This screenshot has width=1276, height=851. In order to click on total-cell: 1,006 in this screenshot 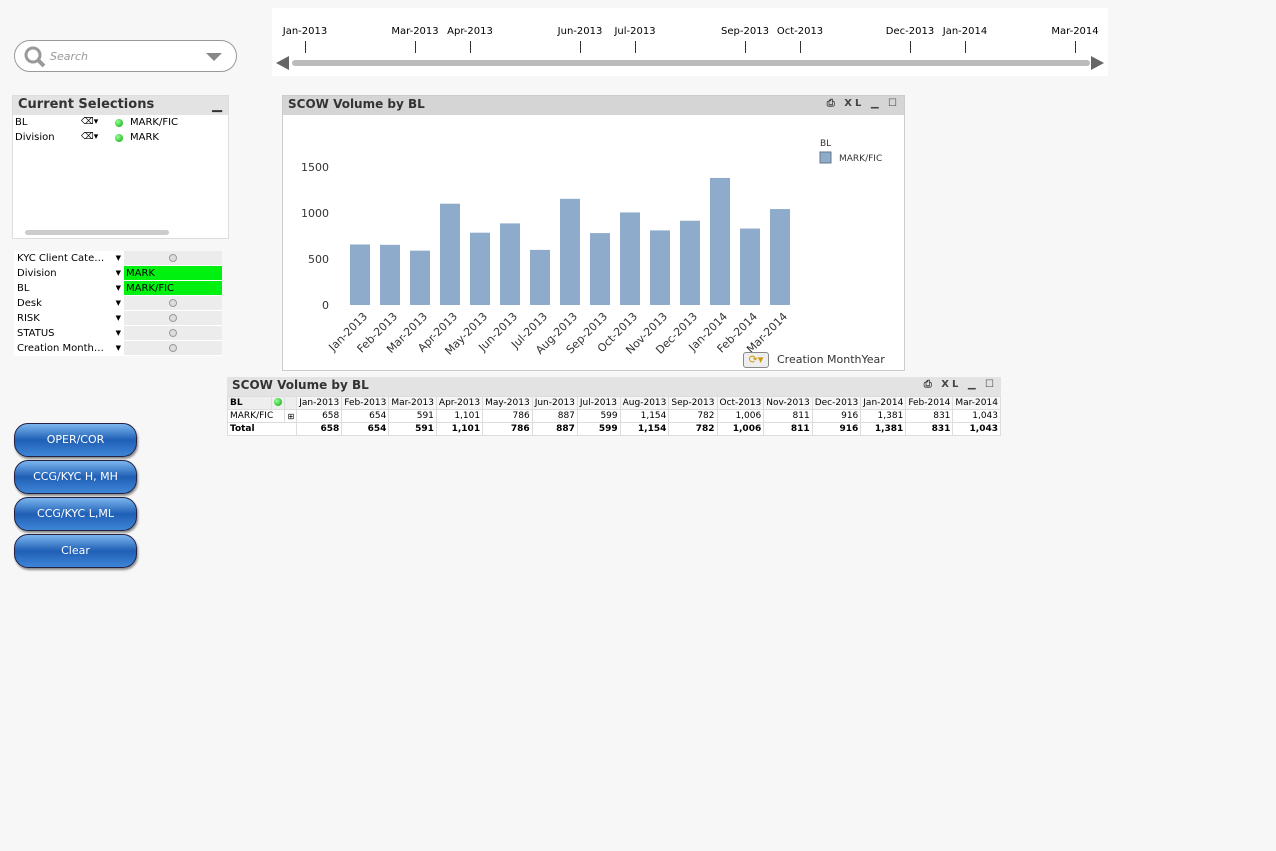, I will do `click(740, 429)`.